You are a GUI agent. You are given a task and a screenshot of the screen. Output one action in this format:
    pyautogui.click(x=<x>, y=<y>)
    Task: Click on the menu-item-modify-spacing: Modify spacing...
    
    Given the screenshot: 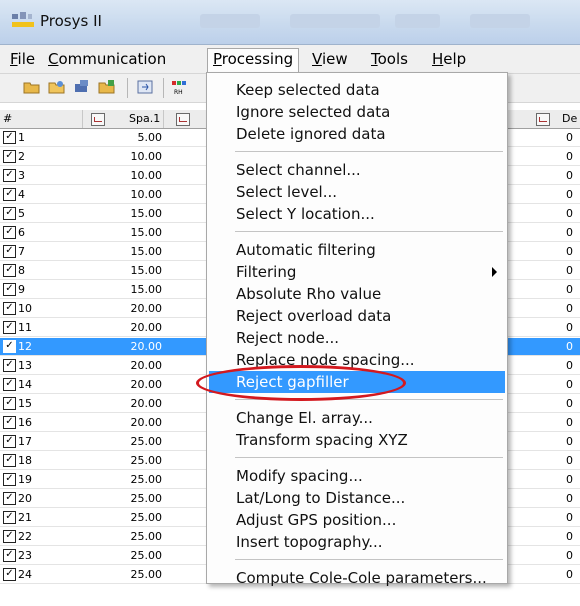 What is the action you would take?
    pyautogui.click(x=357, y=476)
    